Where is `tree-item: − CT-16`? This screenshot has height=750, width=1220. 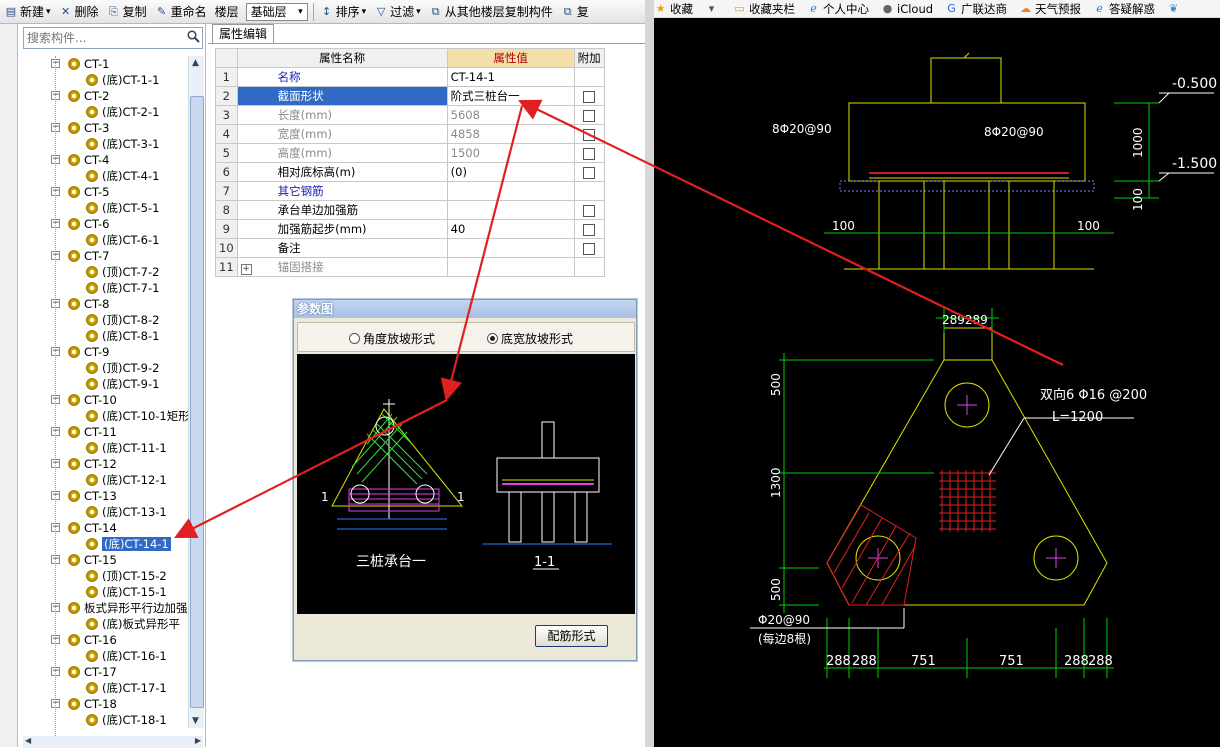 tree-item: − CT-16 is located at coordinates (84, 640).